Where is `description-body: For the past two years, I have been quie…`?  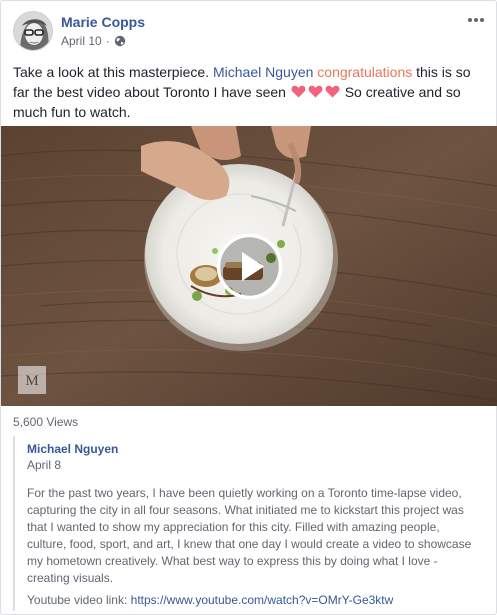 description-body: For the past two years, I have been quie… is located at coordinates (249, 535).